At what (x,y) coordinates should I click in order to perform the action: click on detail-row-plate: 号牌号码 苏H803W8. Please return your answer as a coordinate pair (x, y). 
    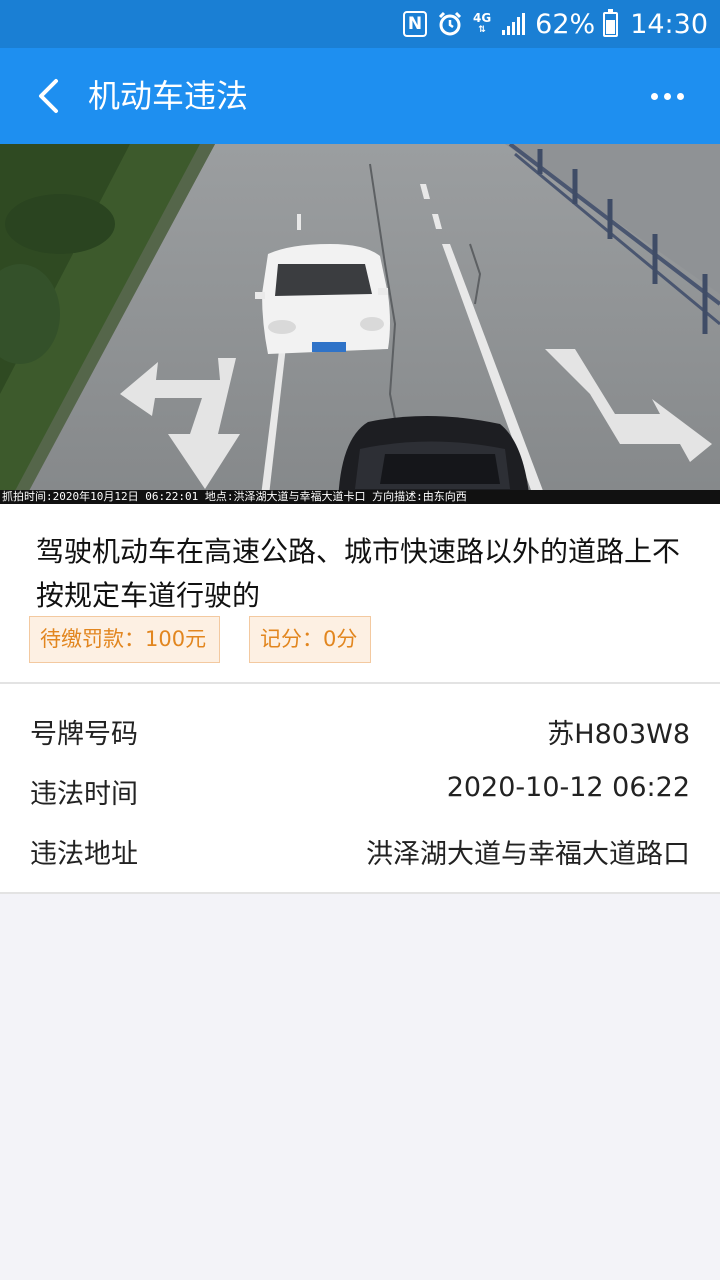
    Looking at the image, I should click on (360, 728).